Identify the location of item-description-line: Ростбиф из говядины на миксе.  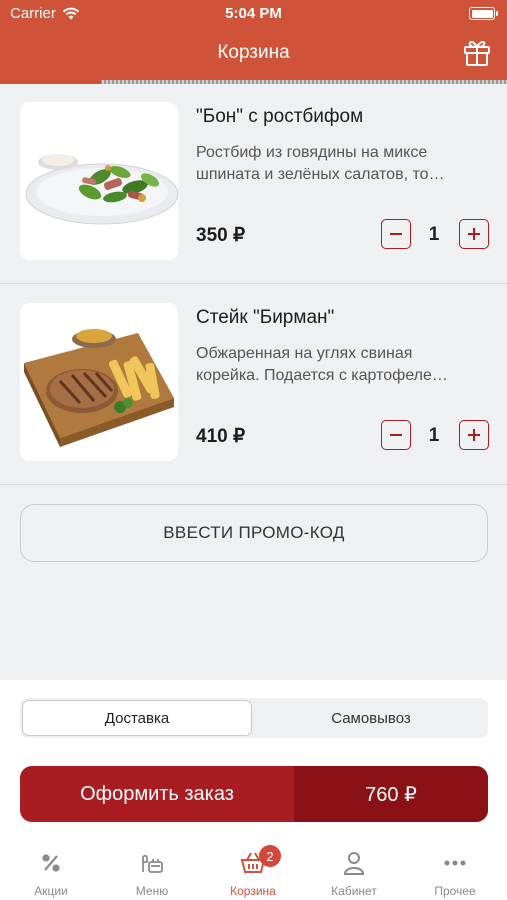
(312, 152).